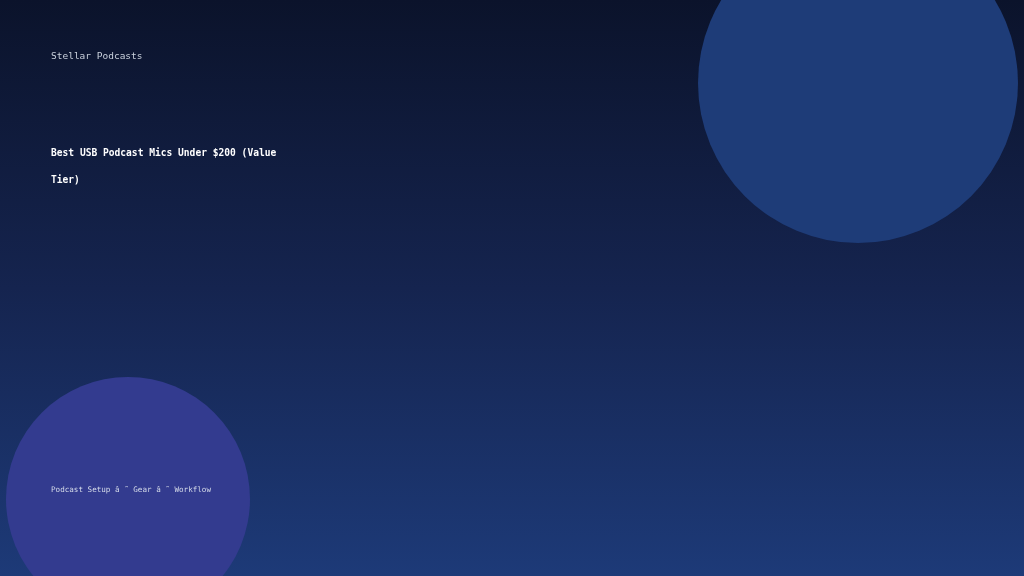  What do you see at coordinates (164, 166) in the screenshot?
I see `slide-title: Best USB Podcast Mics Under $200 (Value Tier)` at bounding box center [164, 166].